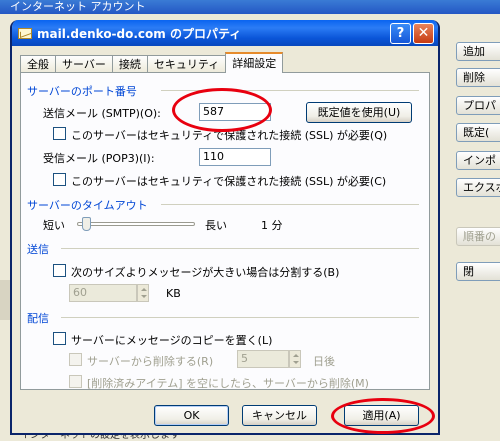 This screenshot has height=441, width=500. I want to click on port-section-divider, so click(290, 90).